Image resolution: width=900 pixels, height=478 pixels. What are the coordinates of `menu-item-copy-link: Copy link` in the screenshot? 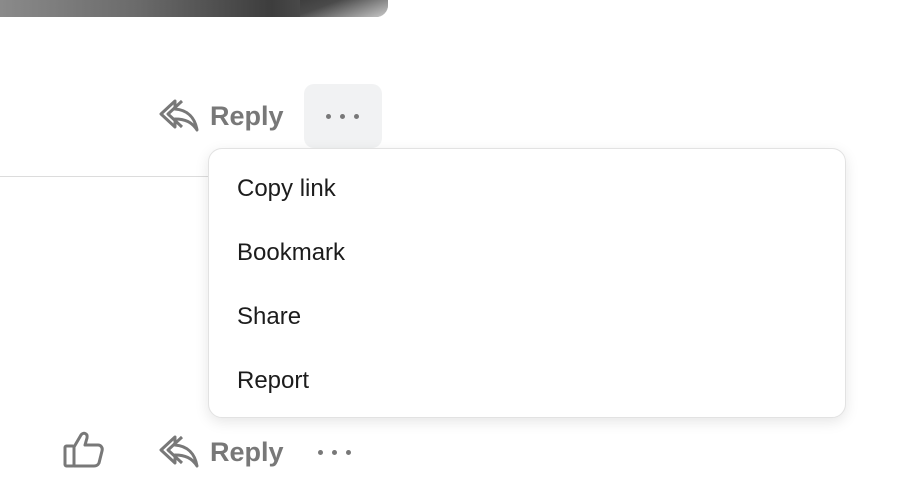 It's located at (527, 189).